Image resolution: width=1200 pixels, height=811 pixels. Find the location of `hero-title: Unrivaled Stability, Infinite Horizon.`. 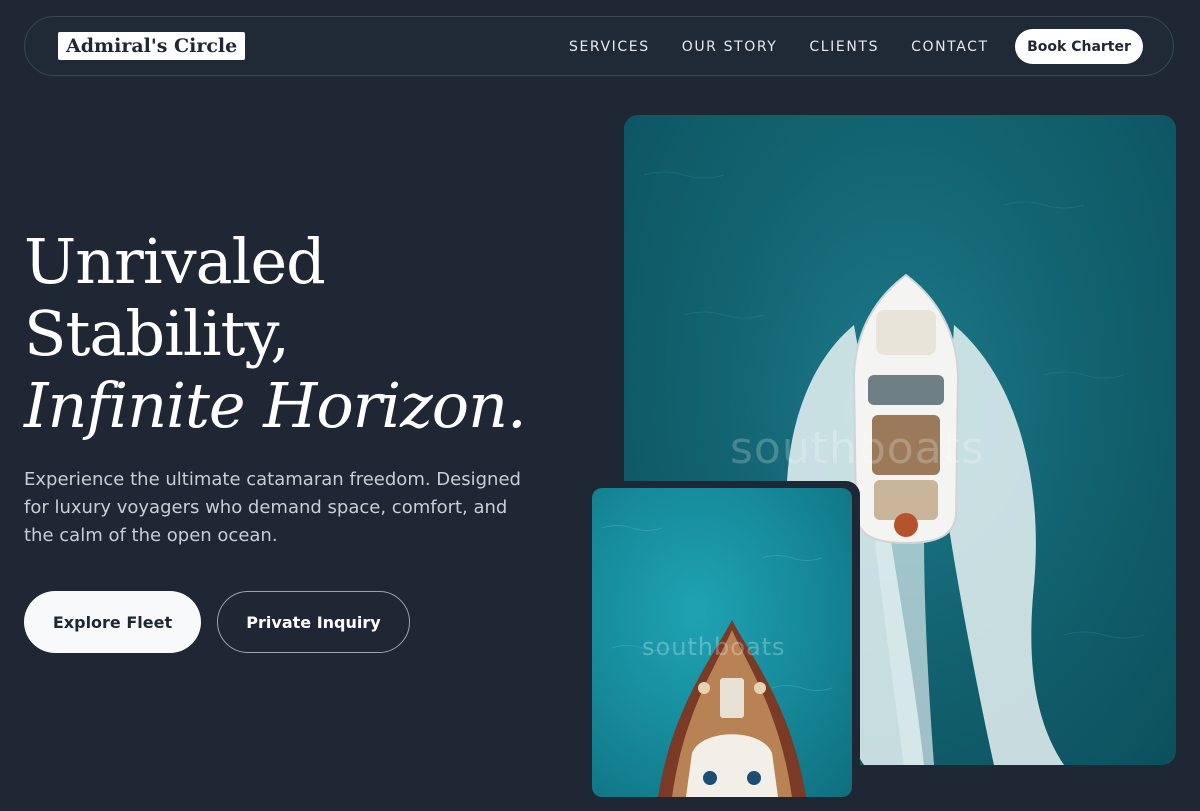

hero-title: Unrivaled Stability, Infinite Horizon. is located at coordinates (275, 333).